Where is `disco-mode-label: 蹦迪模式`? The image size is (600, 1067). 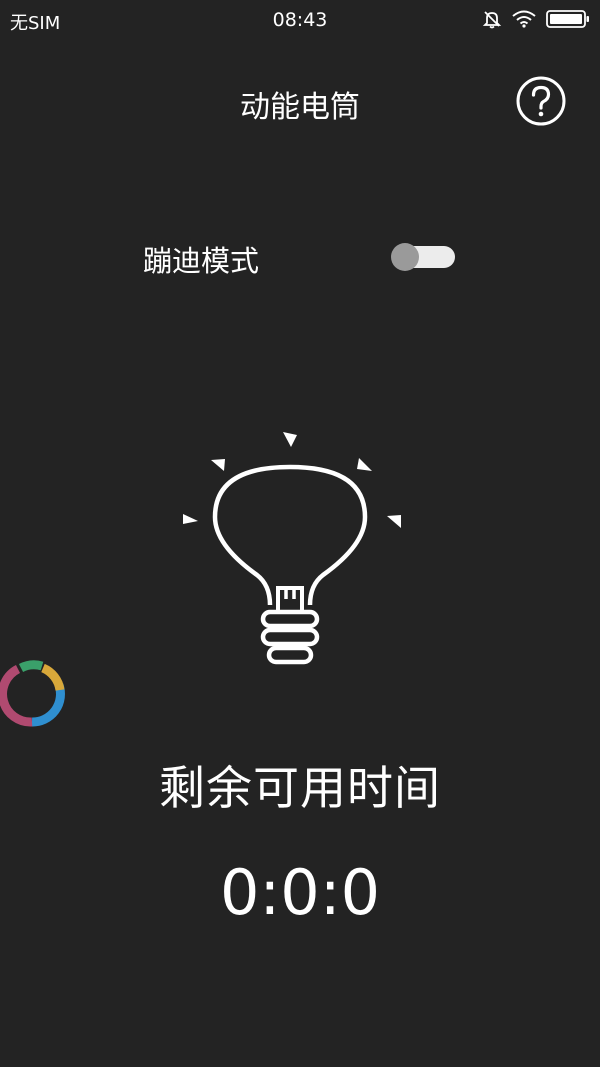 disco-mode-label: 蹦迪模式 is located at coordinates (201, 261).